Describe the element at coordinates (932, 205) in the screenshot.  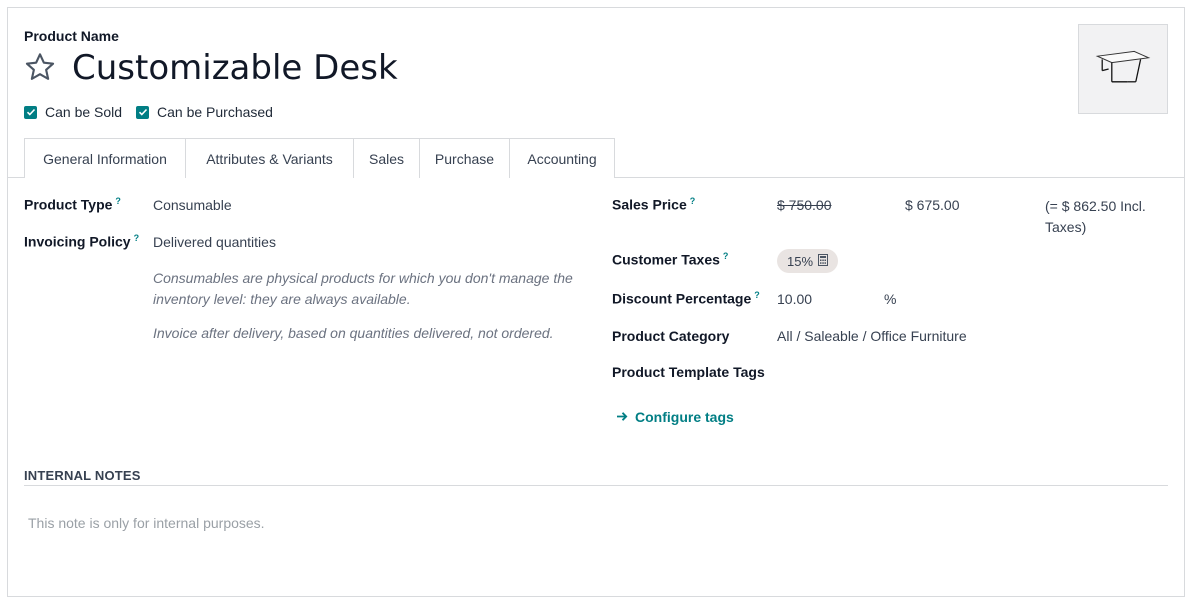
I see `sales-price-discounted: $ 675.00` at that location.